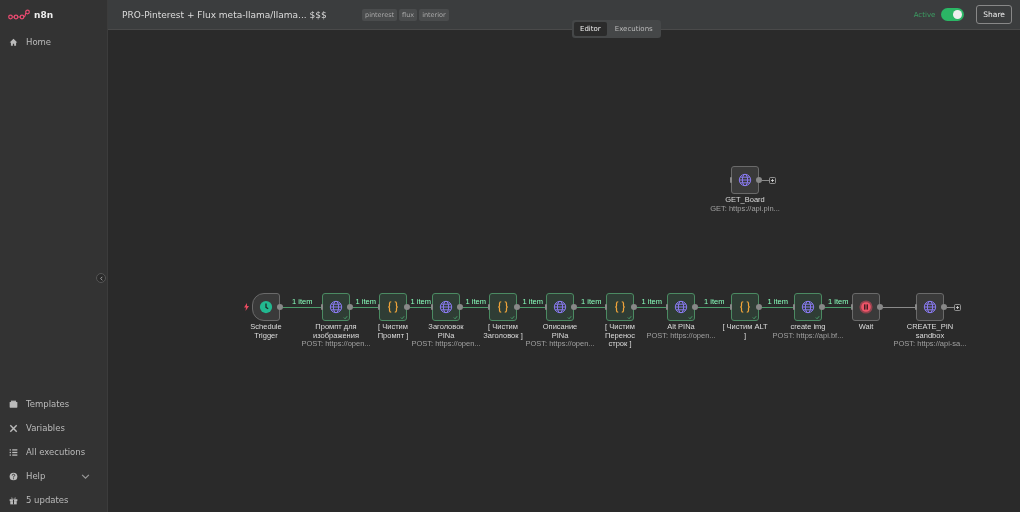 The height and width of the screenshot is (512, 1020). I want to click on active-toggle, so click(953, 14).